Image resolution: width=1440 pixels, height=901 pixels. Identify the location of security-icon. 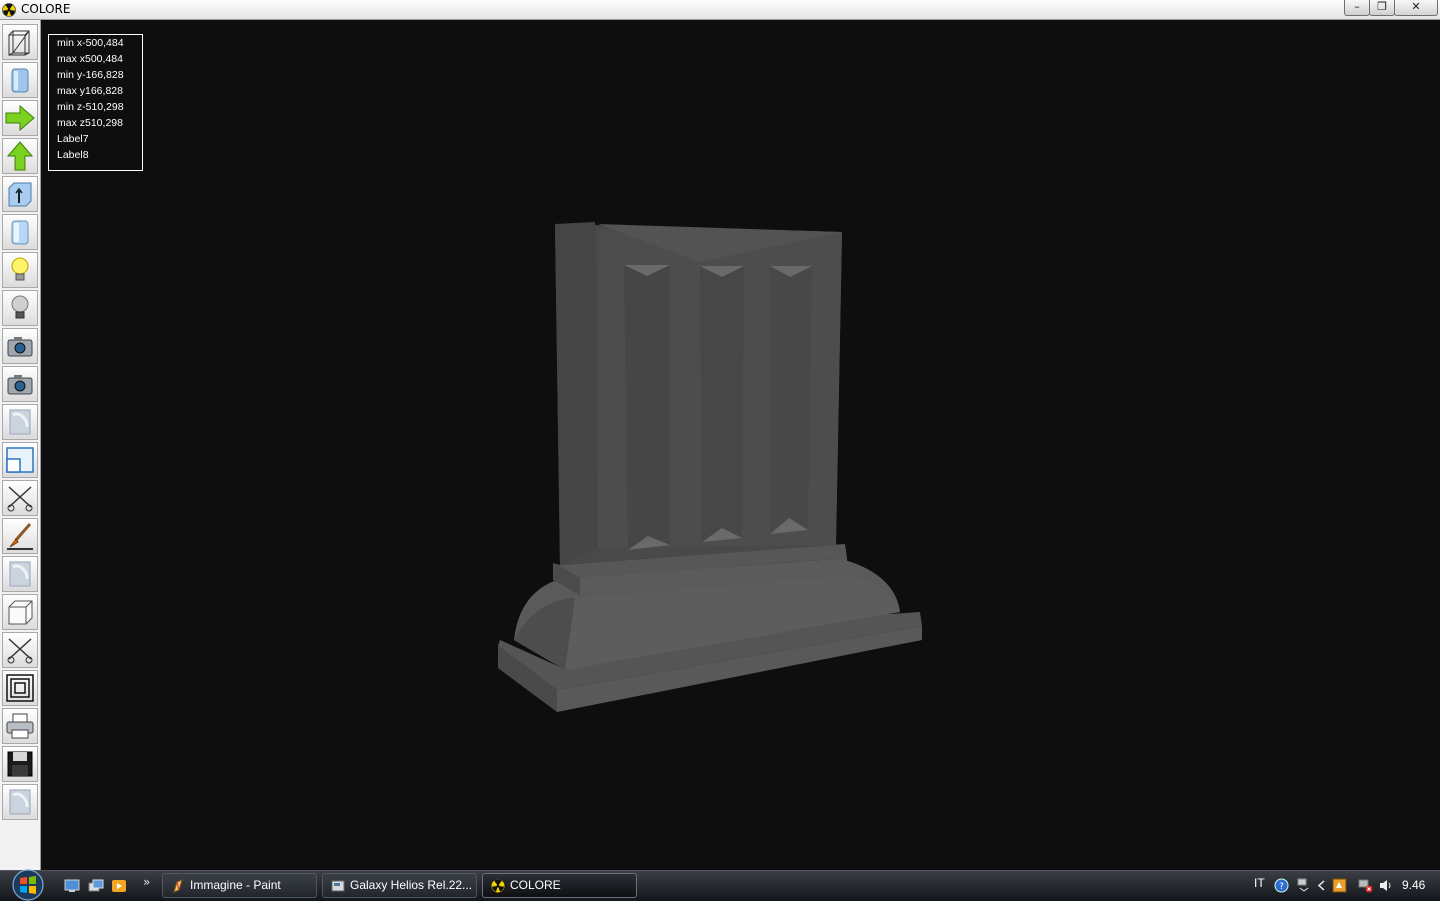
(1339, 885).